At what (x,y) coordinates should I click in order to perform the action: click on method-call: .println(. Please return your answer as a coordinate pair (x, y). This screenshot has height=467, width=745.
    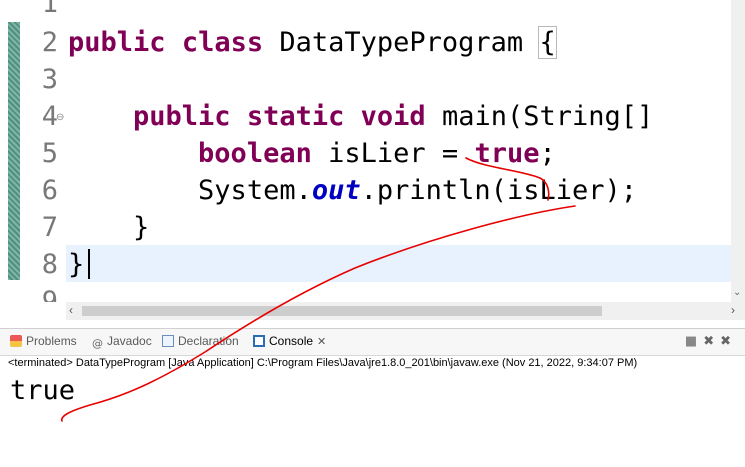
    Looking at the image, I should click on (433, 190).